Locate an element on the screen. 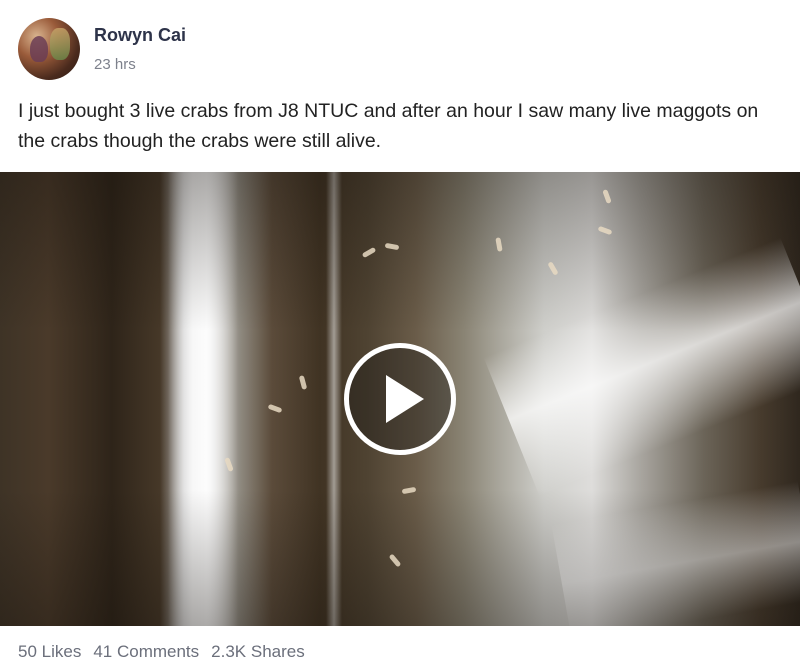  shares-count: 2.3K Shares is located at coordinates (258, 652).